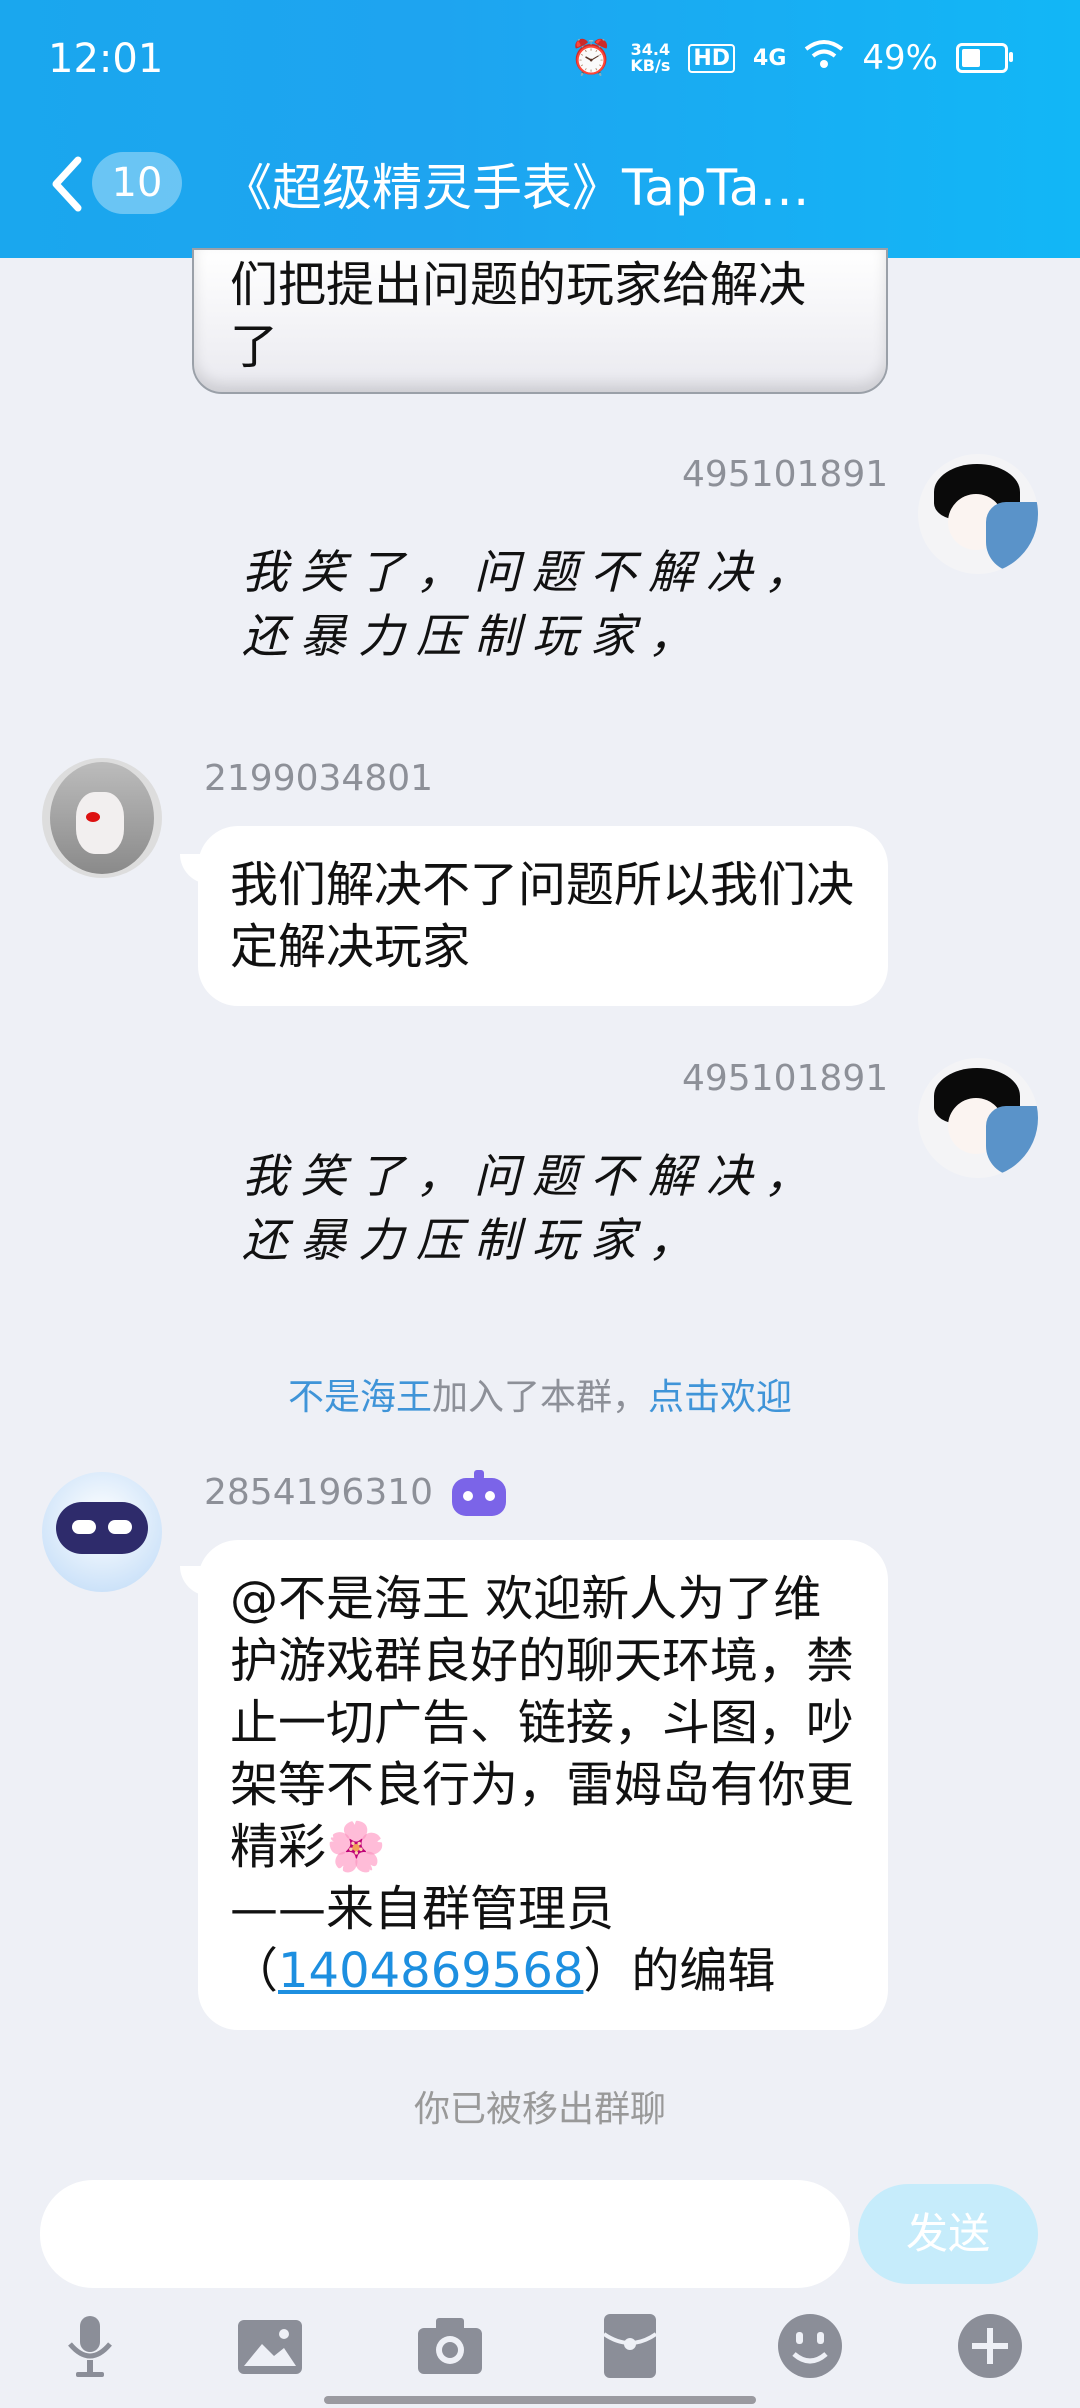  What do you see at coordinates (319, 1492) in the screenshot?
I see `sender-id: 2854196310` at bounding box center [319, 1492].